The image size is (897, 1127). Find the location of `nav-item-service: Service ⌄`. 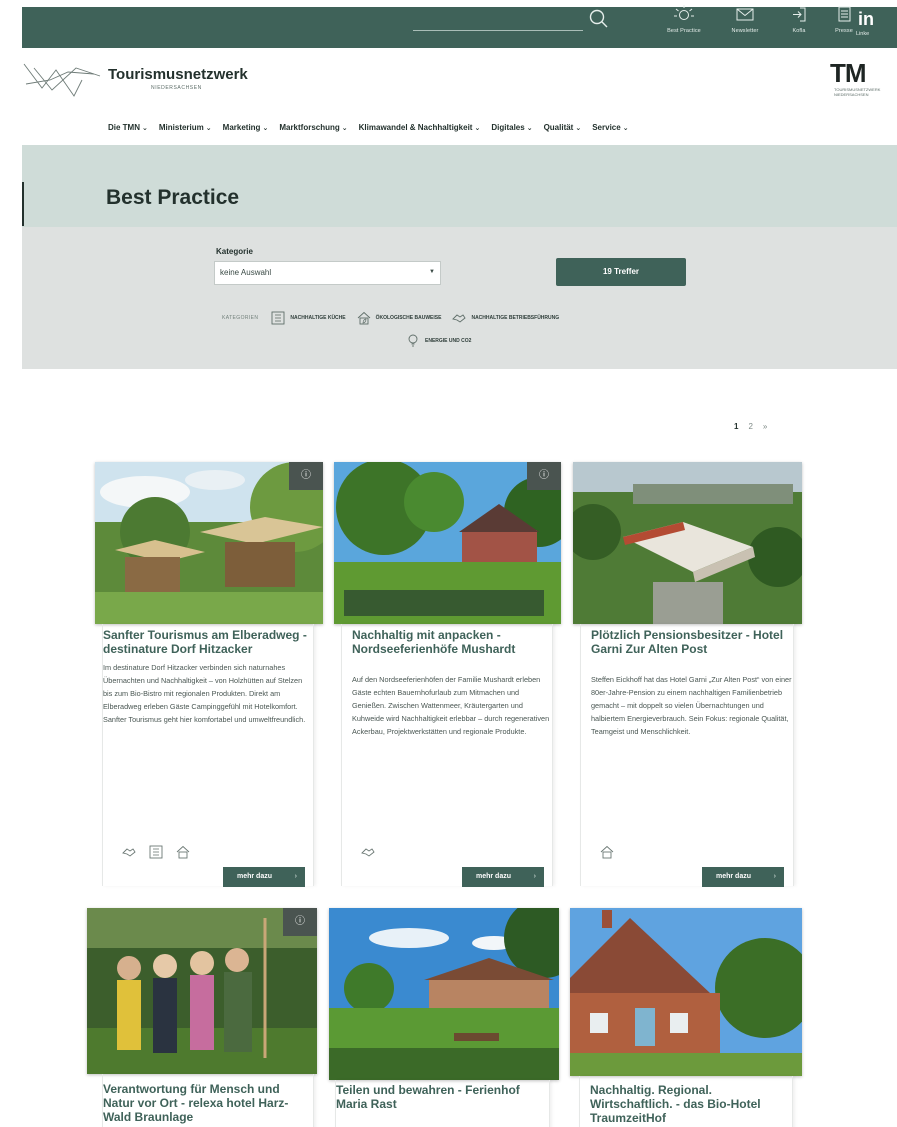

nav-item-service: Service ⌄ is located at coordinates (610, 127).